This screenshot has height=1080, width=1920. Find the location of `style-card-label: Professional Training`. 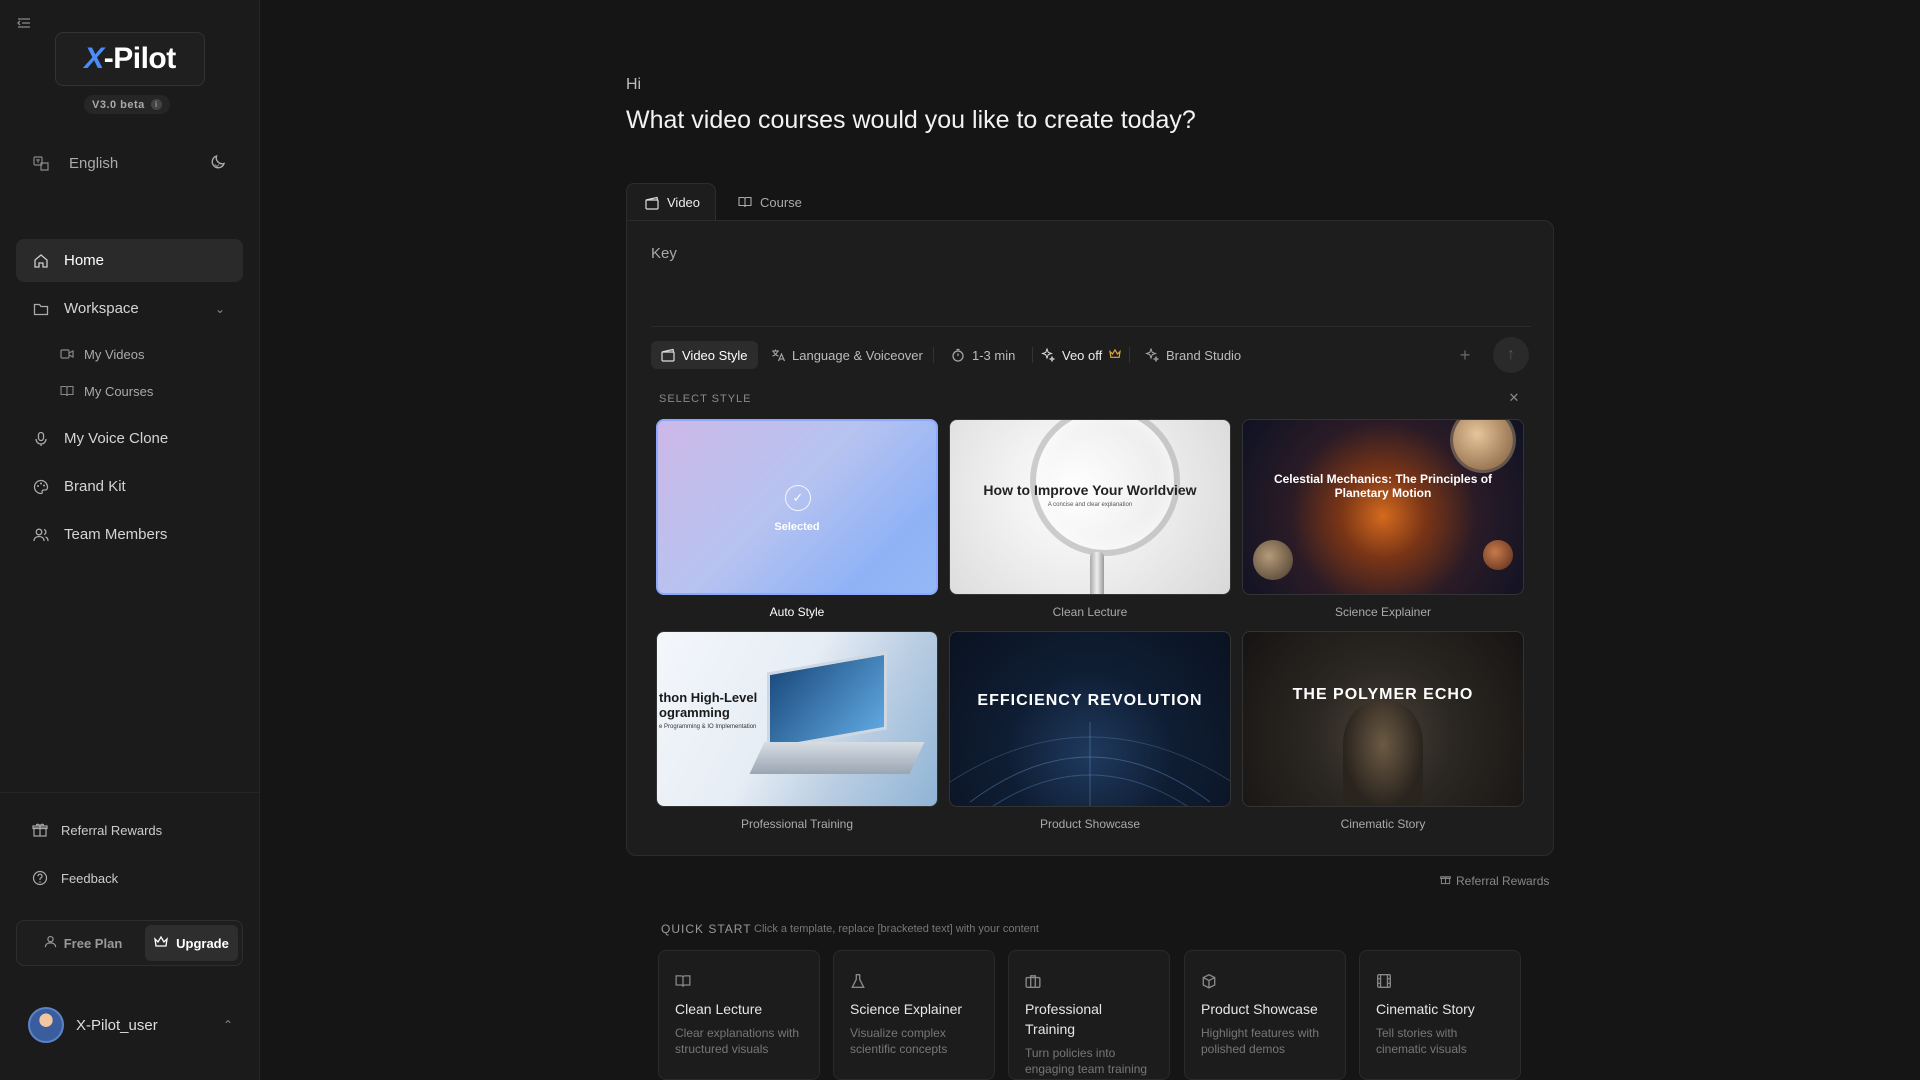

style-card-label: Professional Training is located at coordinates (797, 824).